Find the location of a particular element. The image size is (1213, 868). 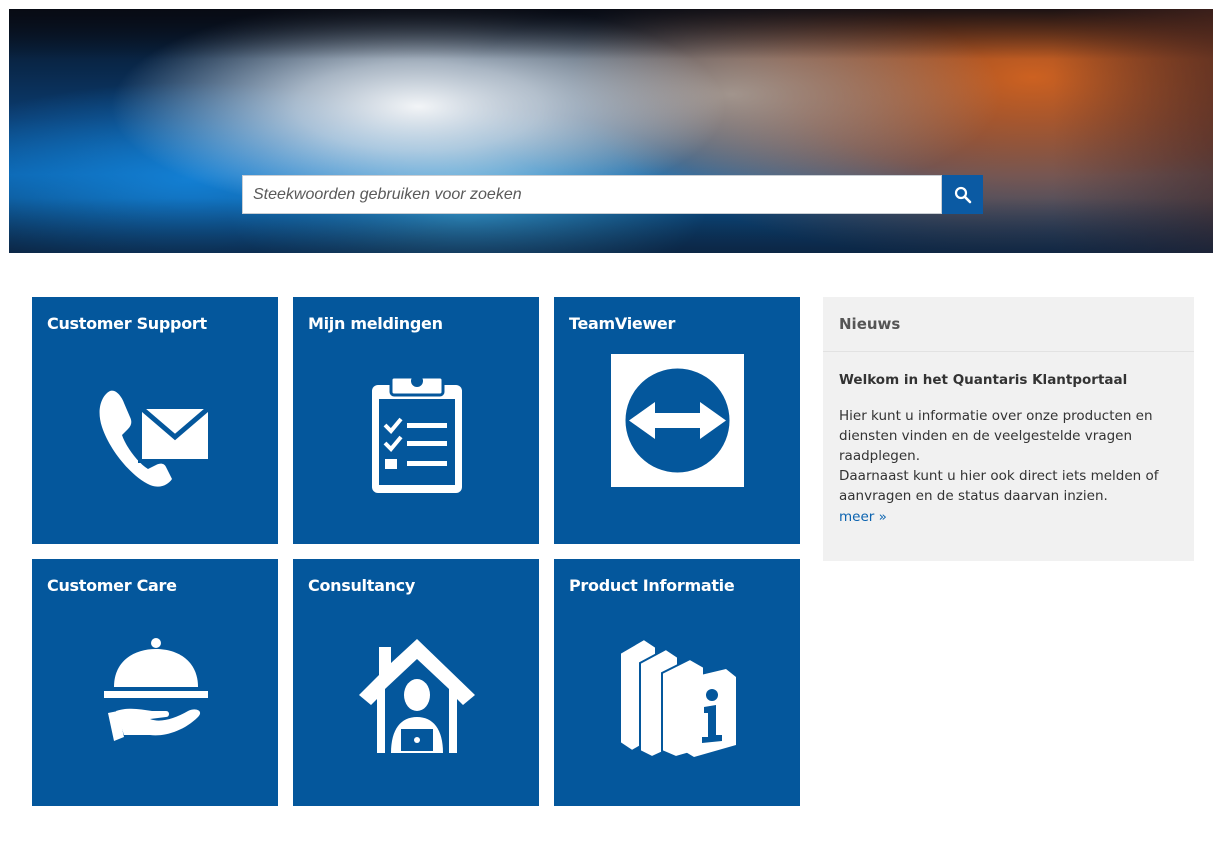

phone-envelope-icon is located at coordinates (155, 438).